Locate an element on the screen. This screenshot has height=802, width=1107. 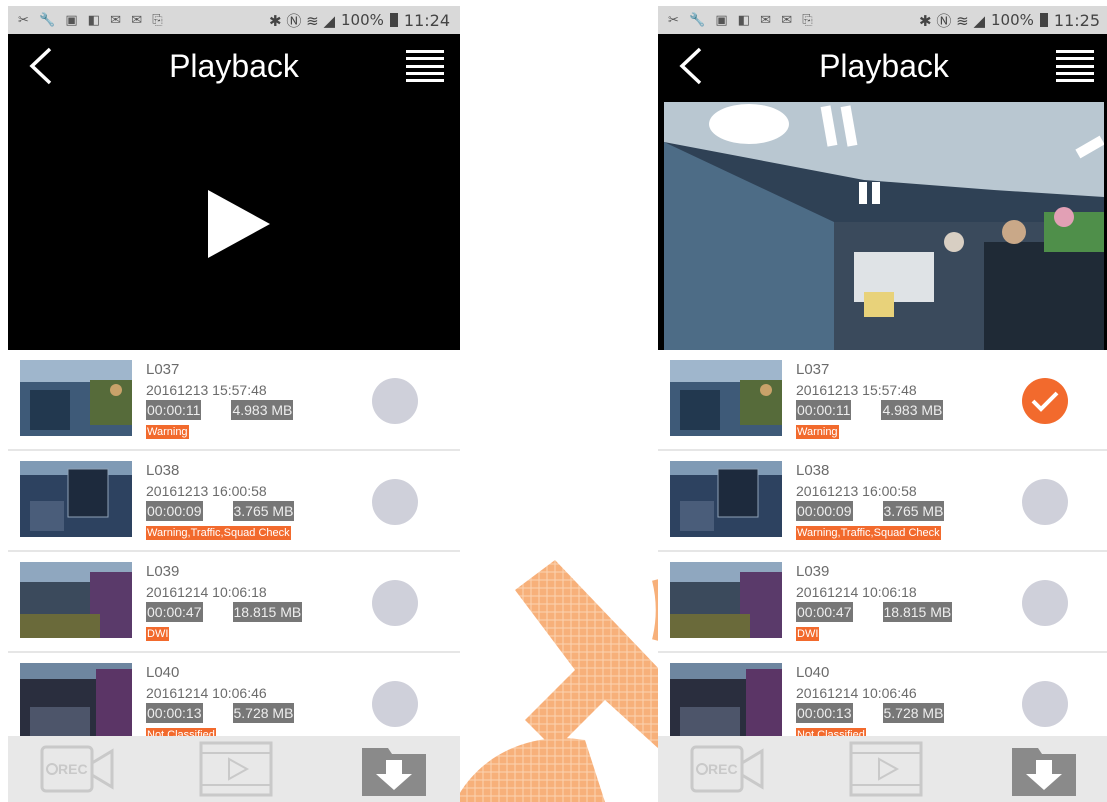
video-frame is located at coordinates (884, 226).